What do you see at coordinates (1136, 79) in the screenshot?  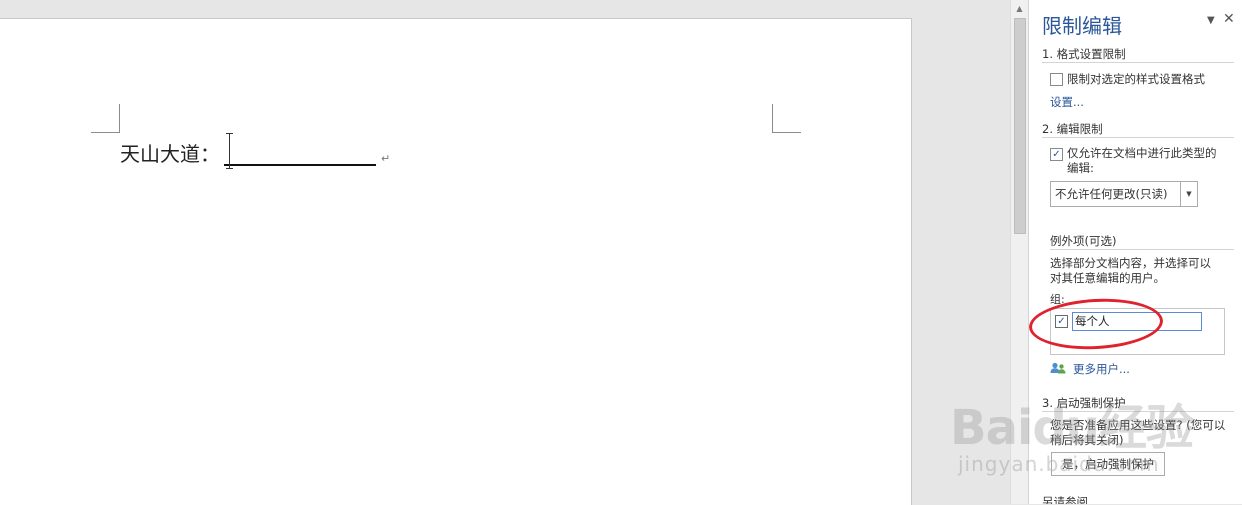 I see `formatting-restriction-label: 限制对选定的样式设置格式` at bounding box center [1136, 79].